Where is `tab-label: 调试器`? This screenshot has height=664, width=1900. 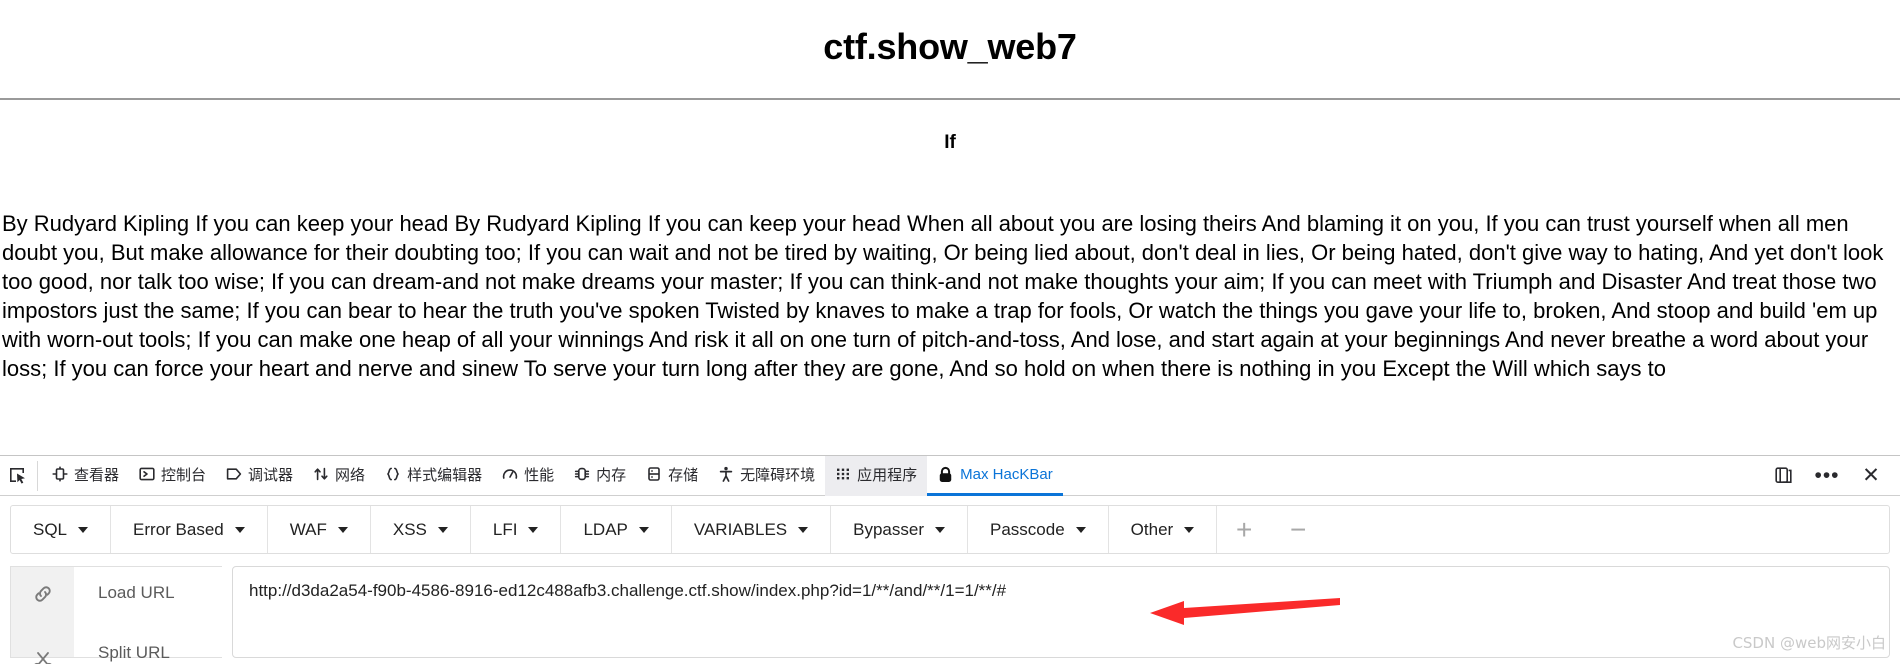 tab-label: 调试器 is located at coordinates (271, 475).